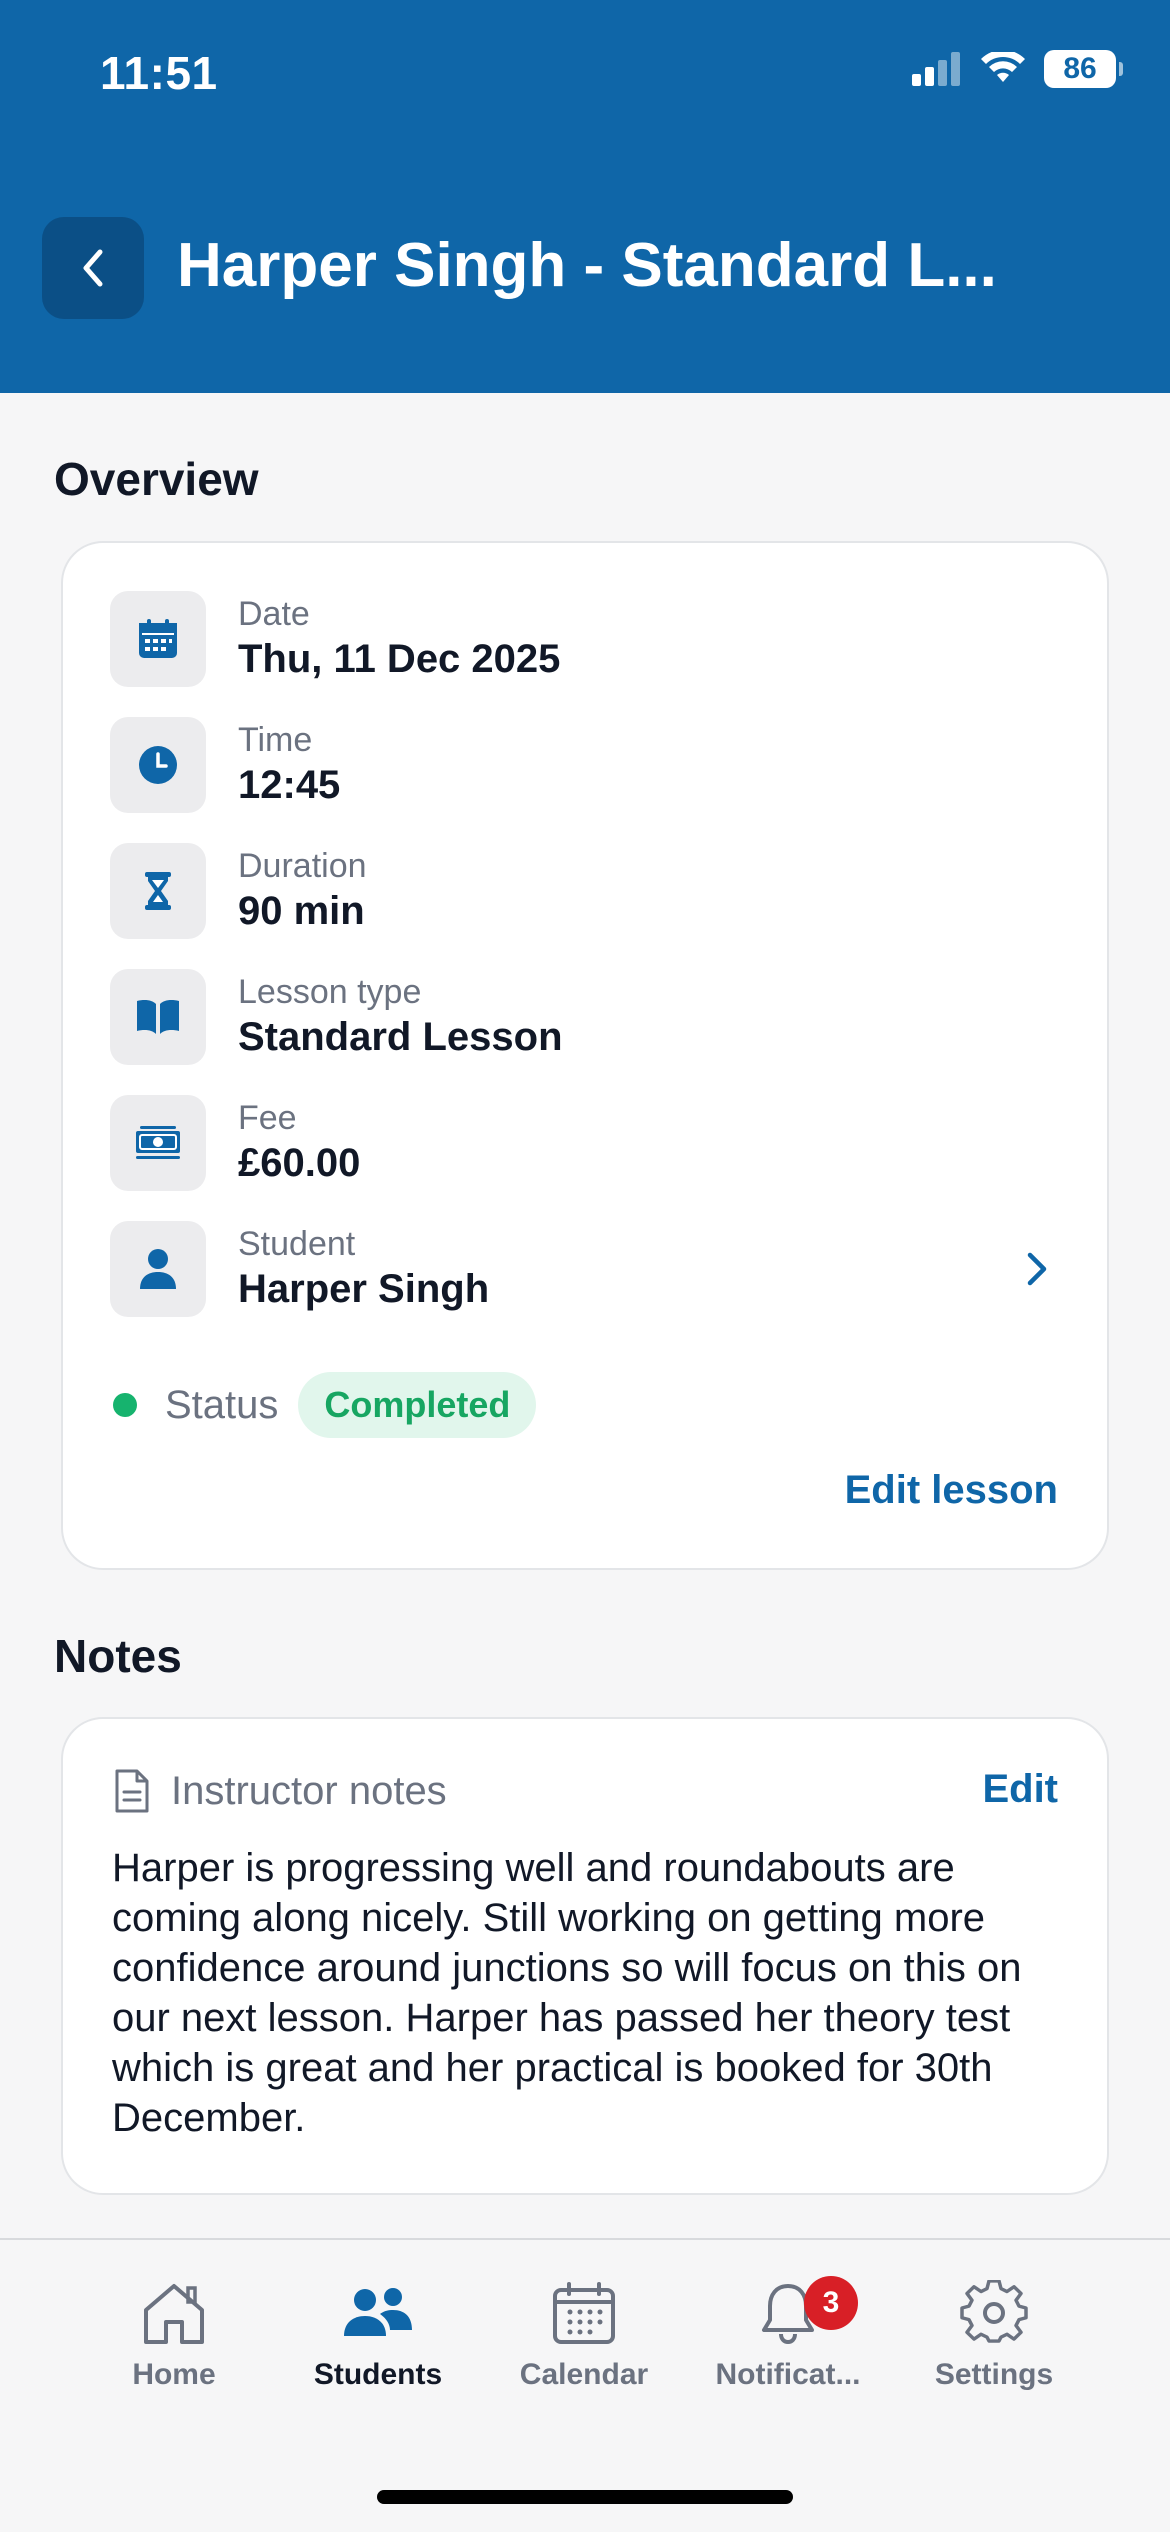 This screenshot has width=1170, height=2532. Describe the element at coordinates (1037, 1269) in the screenshot. I see `chevron-right-icon` at that location.